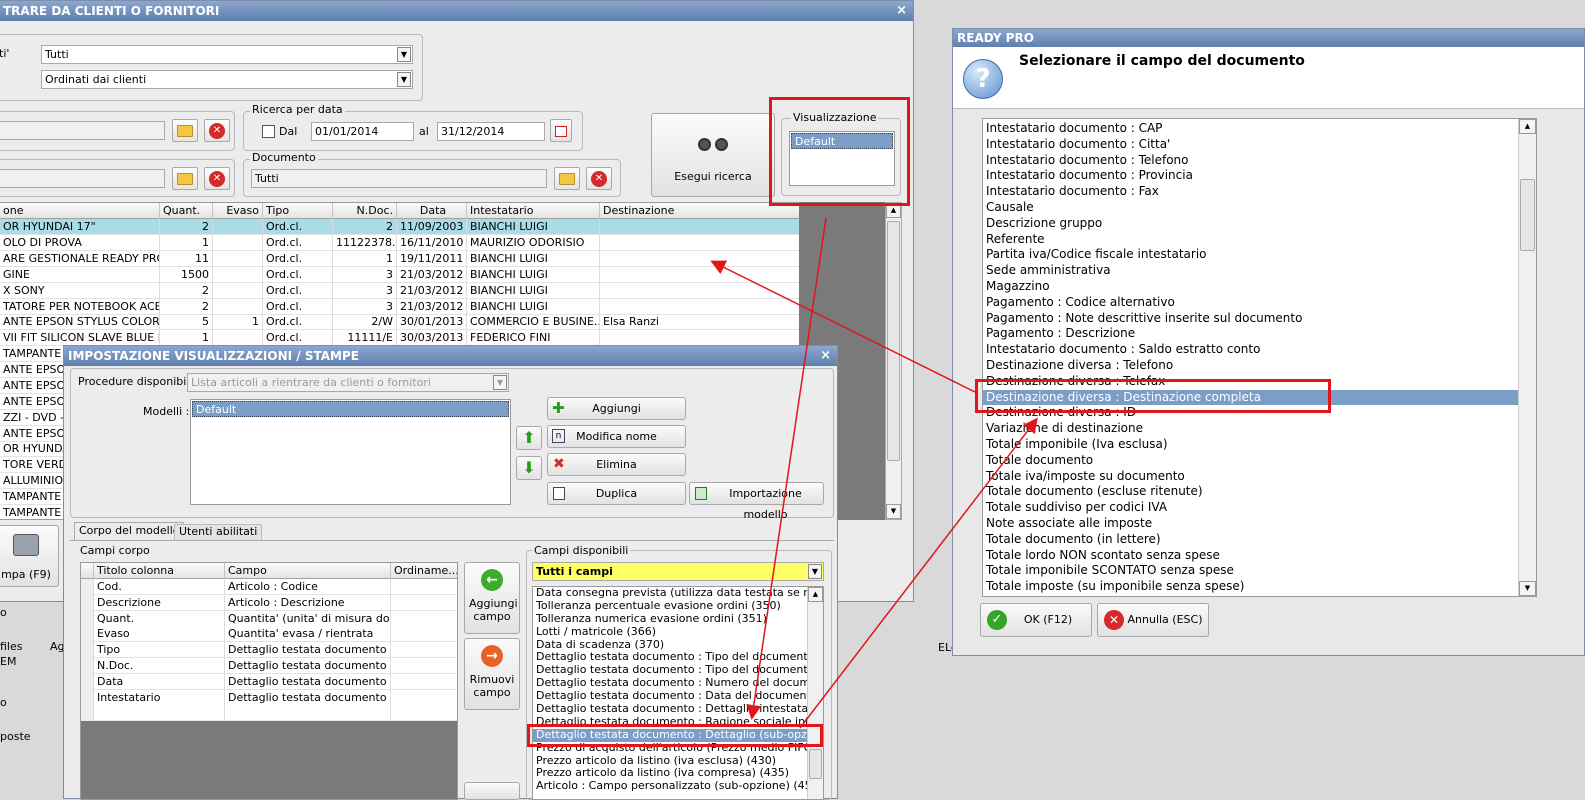 Image resolution: width=1585 pixels, height=800 pixels. Describe the element at coordinates (843, 326) in the screenshot. I see `arrow-to-grid` at that location.